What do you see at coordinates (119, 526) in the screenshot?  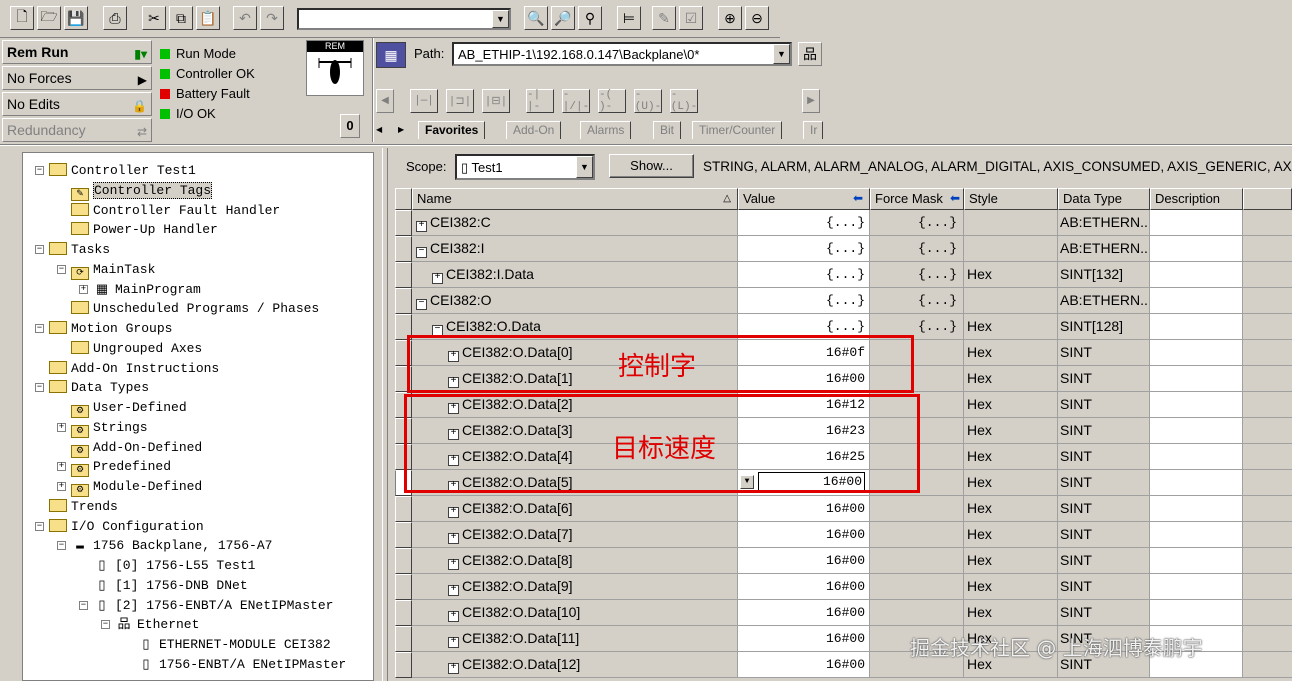 I see `tree-item: − I/O Configuration` at bounding box center [119, 526].